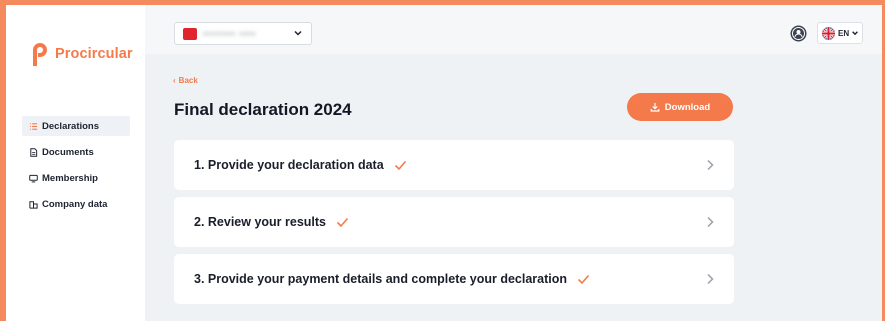 The image size is (885, 321). I want to click on membership-card-icon, so click(33, 178).